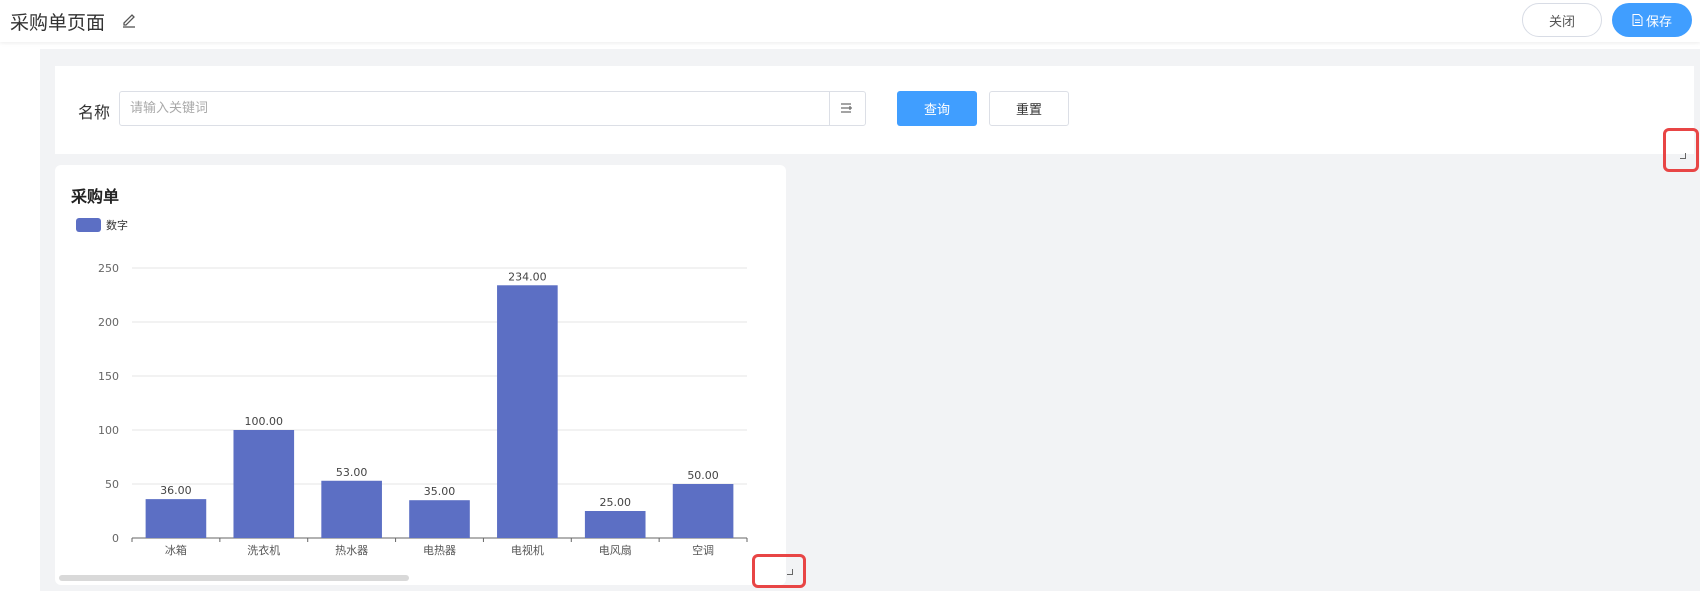 This screenshot has width=1700, height=591. I want to click on y-tick-label: 0, so click(115, 538).